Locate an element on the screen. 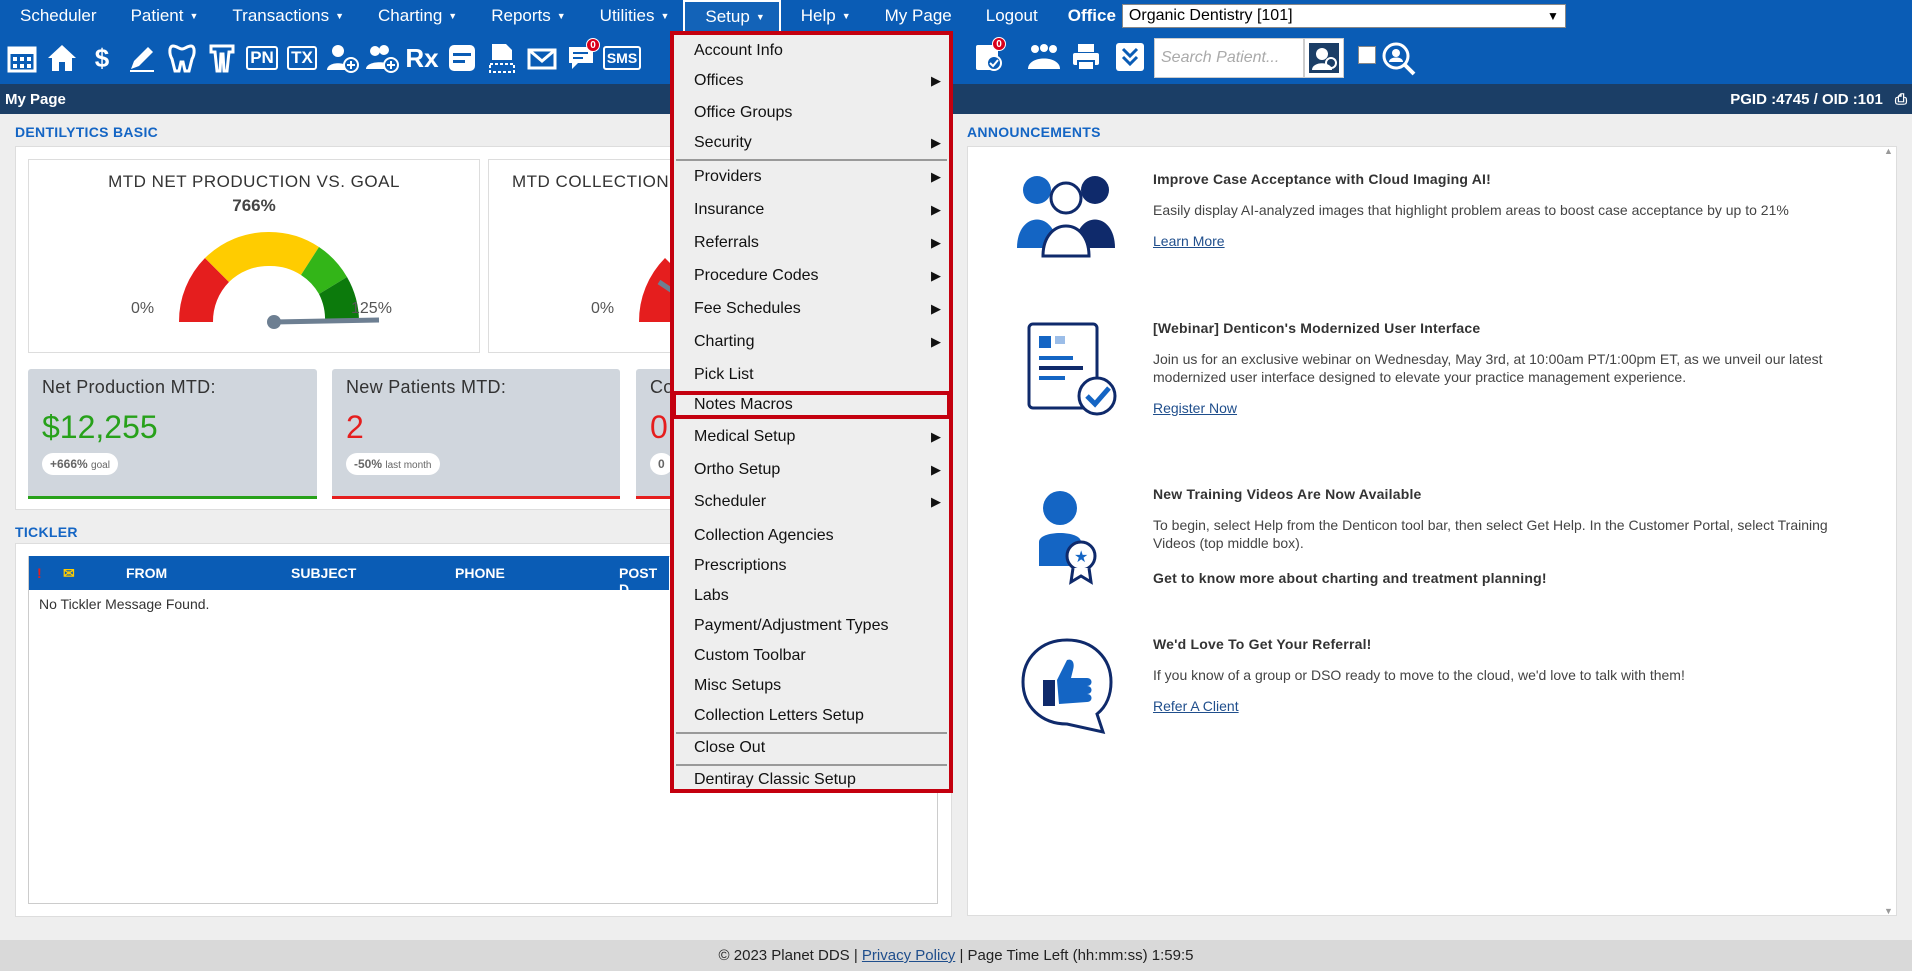  menu-item-label: Account Info is located at coordinates (738, 50).